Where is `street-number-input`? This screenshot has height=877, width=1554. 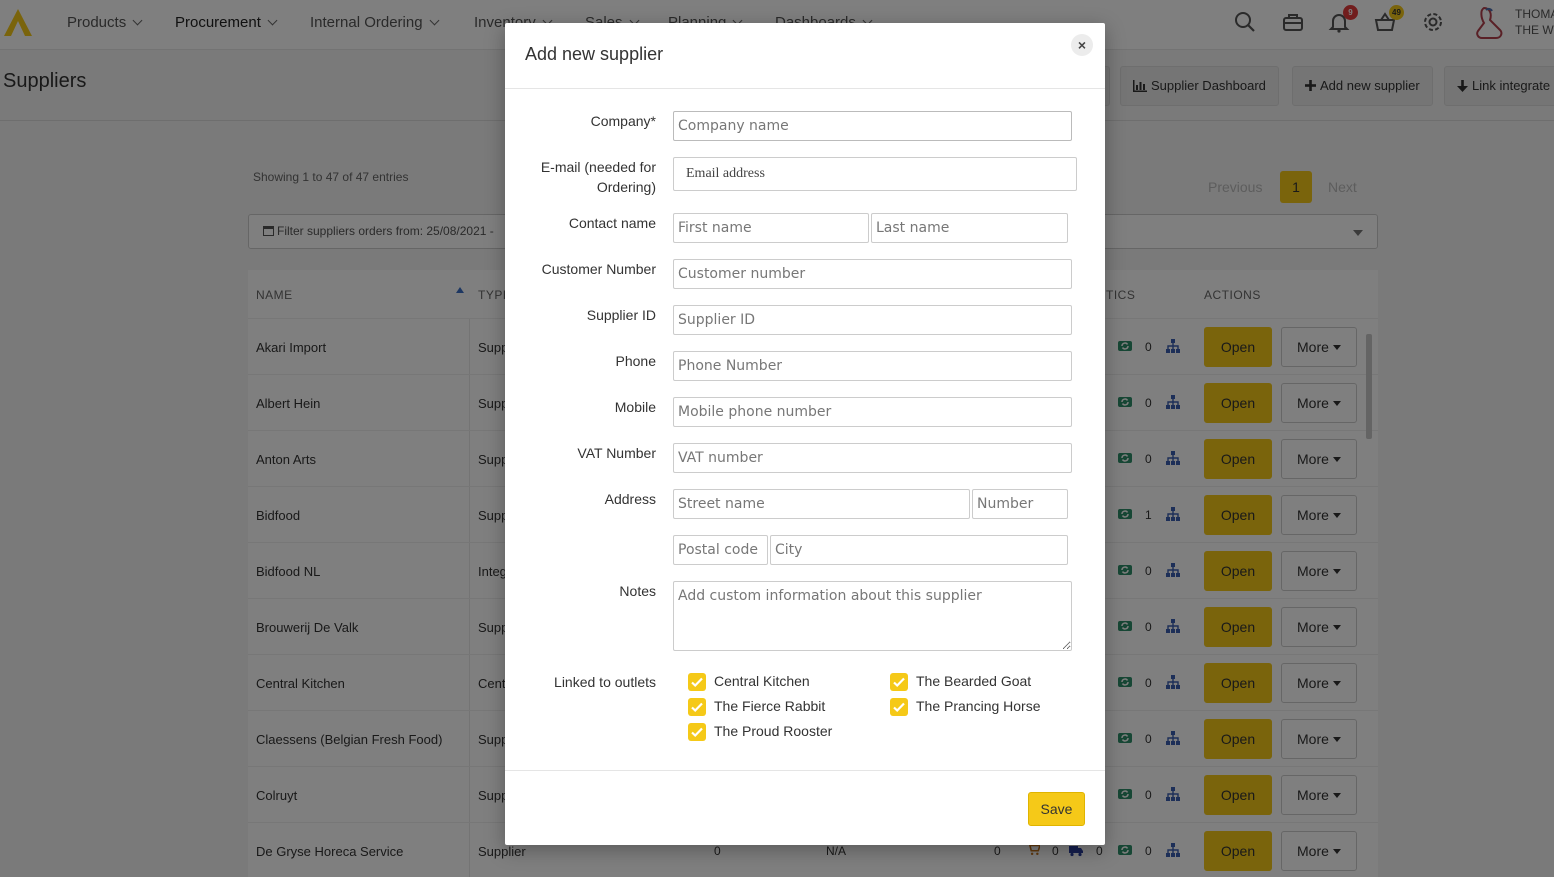
street-number-input is located at coordinates (1020, 504).